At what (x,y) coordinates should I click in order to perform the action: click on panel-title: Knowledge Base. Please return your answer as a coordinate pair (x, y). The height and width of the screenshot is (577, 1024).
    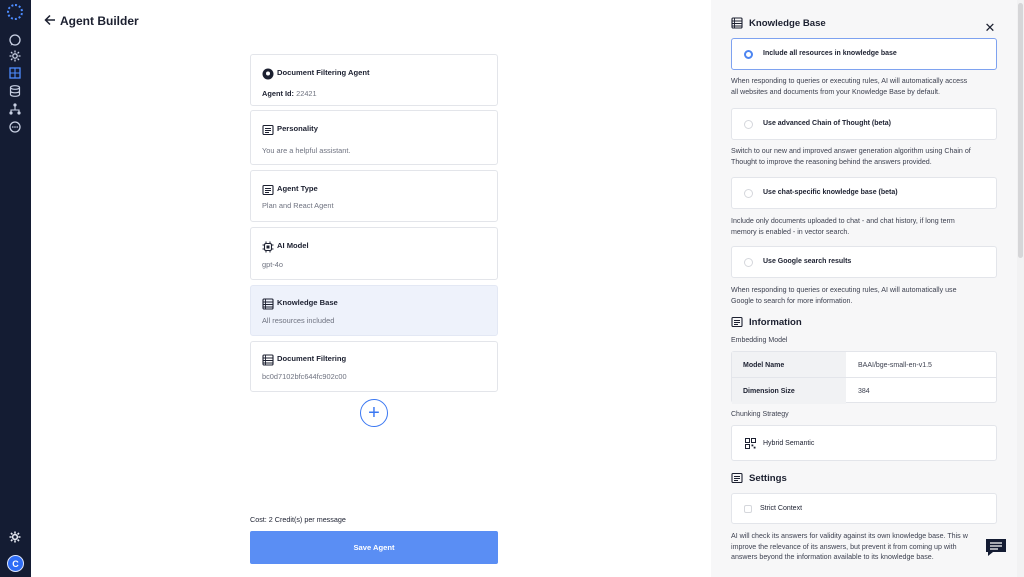
    Looking at the image, I should click on (787, 23).